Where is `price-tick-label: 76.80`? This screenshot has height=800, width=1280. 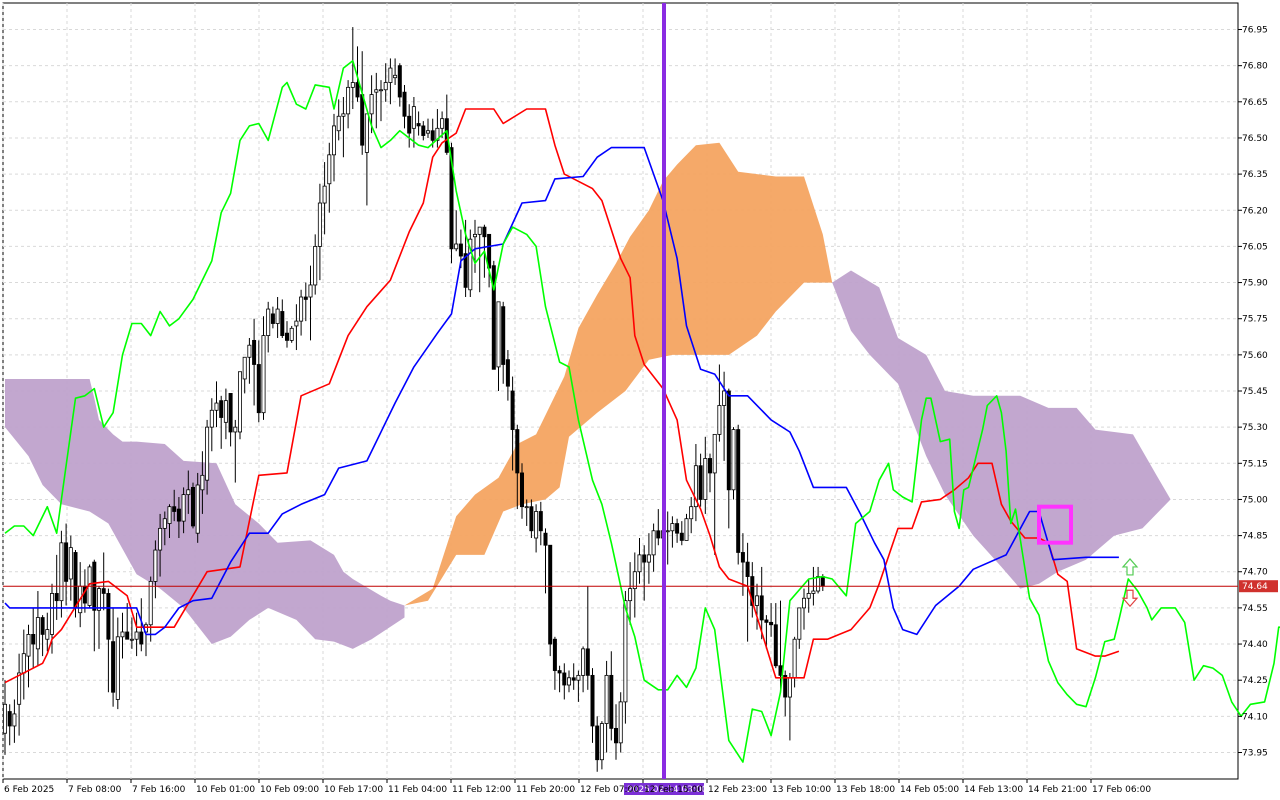 price-tick-label: 76.80 is located at coordinates (1255, 67).